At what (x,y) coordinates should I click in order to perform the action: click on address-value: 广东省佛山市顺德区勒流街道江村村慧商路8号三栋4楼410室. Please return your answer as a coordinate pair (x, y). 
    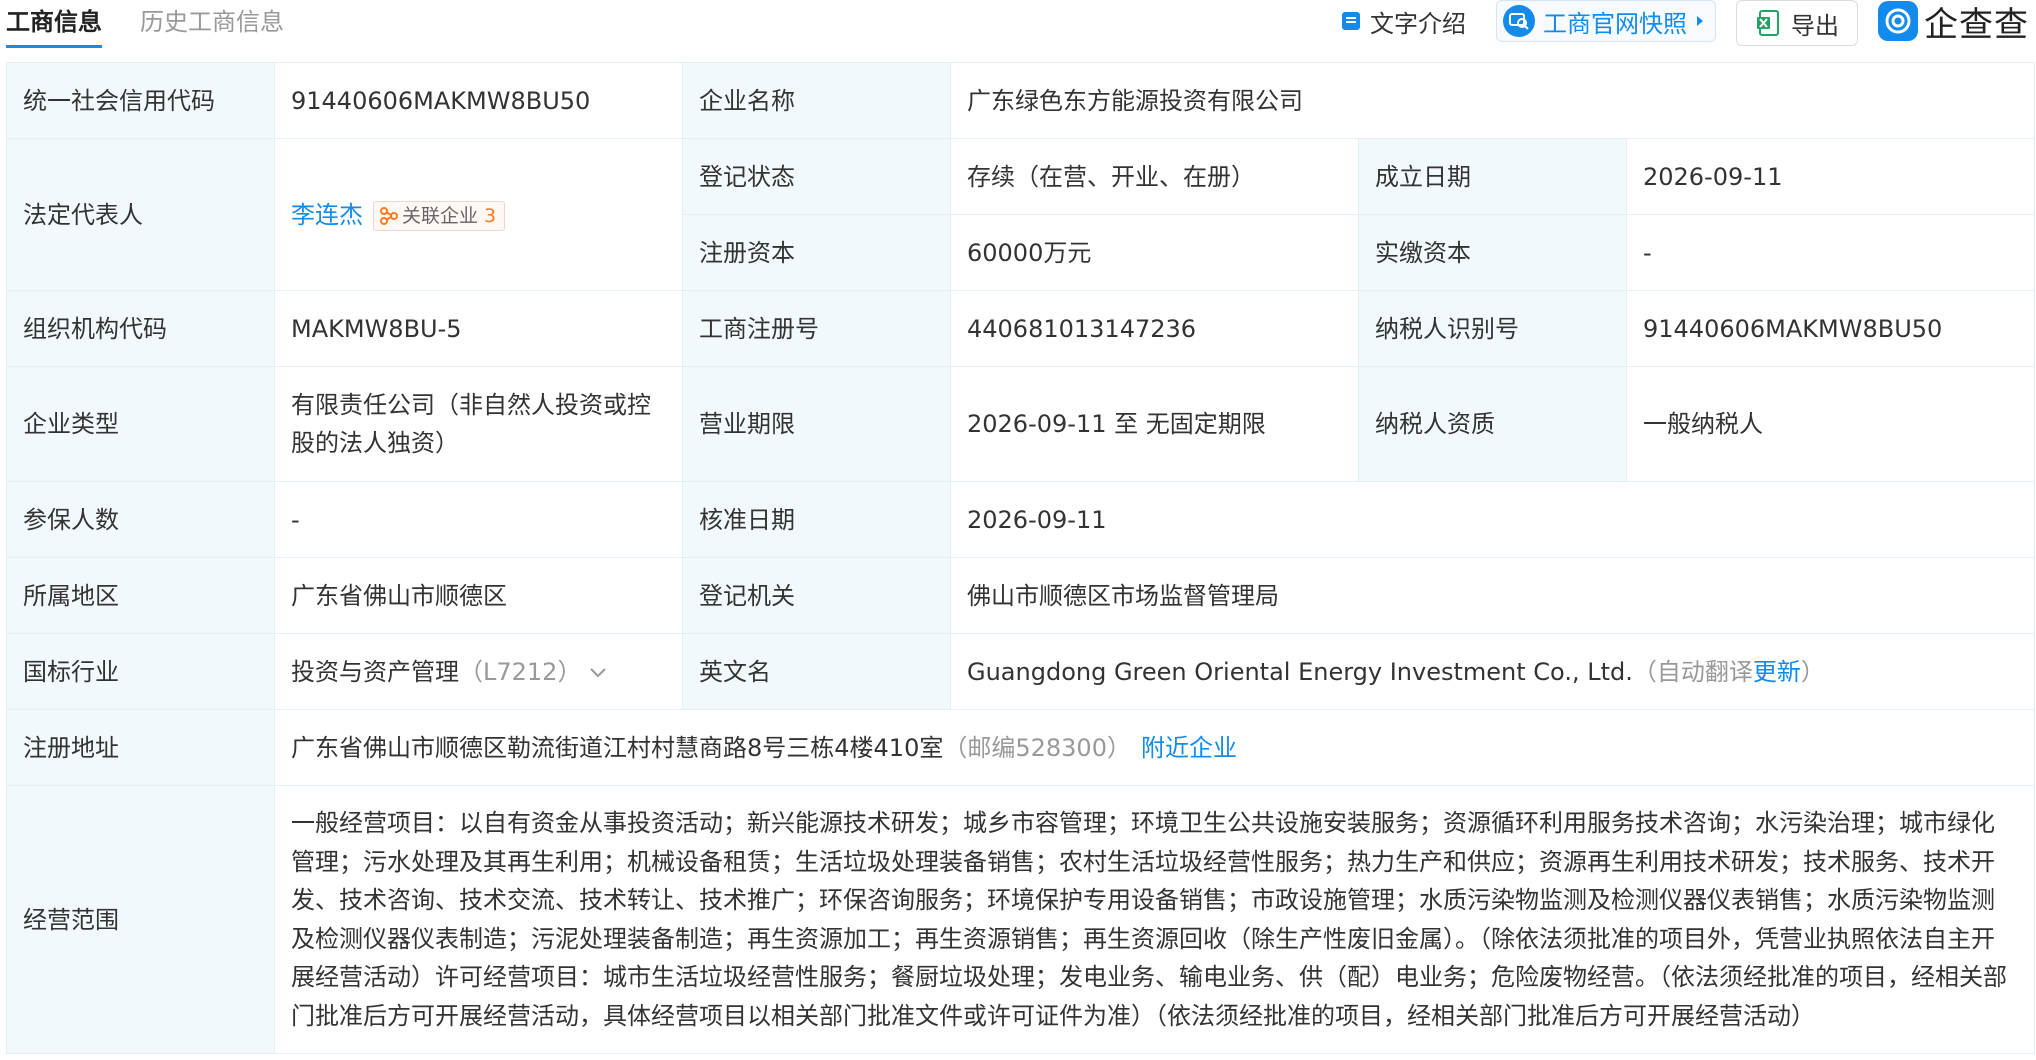
    Looking at the image, I should click on (617, 747).